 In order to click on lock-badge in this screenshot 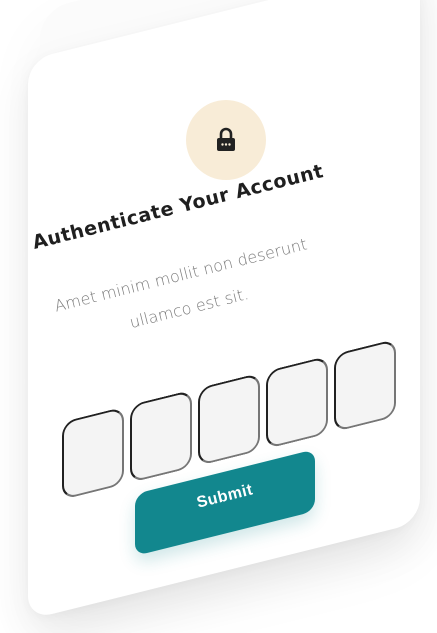, I will do `click(226, 140)`.